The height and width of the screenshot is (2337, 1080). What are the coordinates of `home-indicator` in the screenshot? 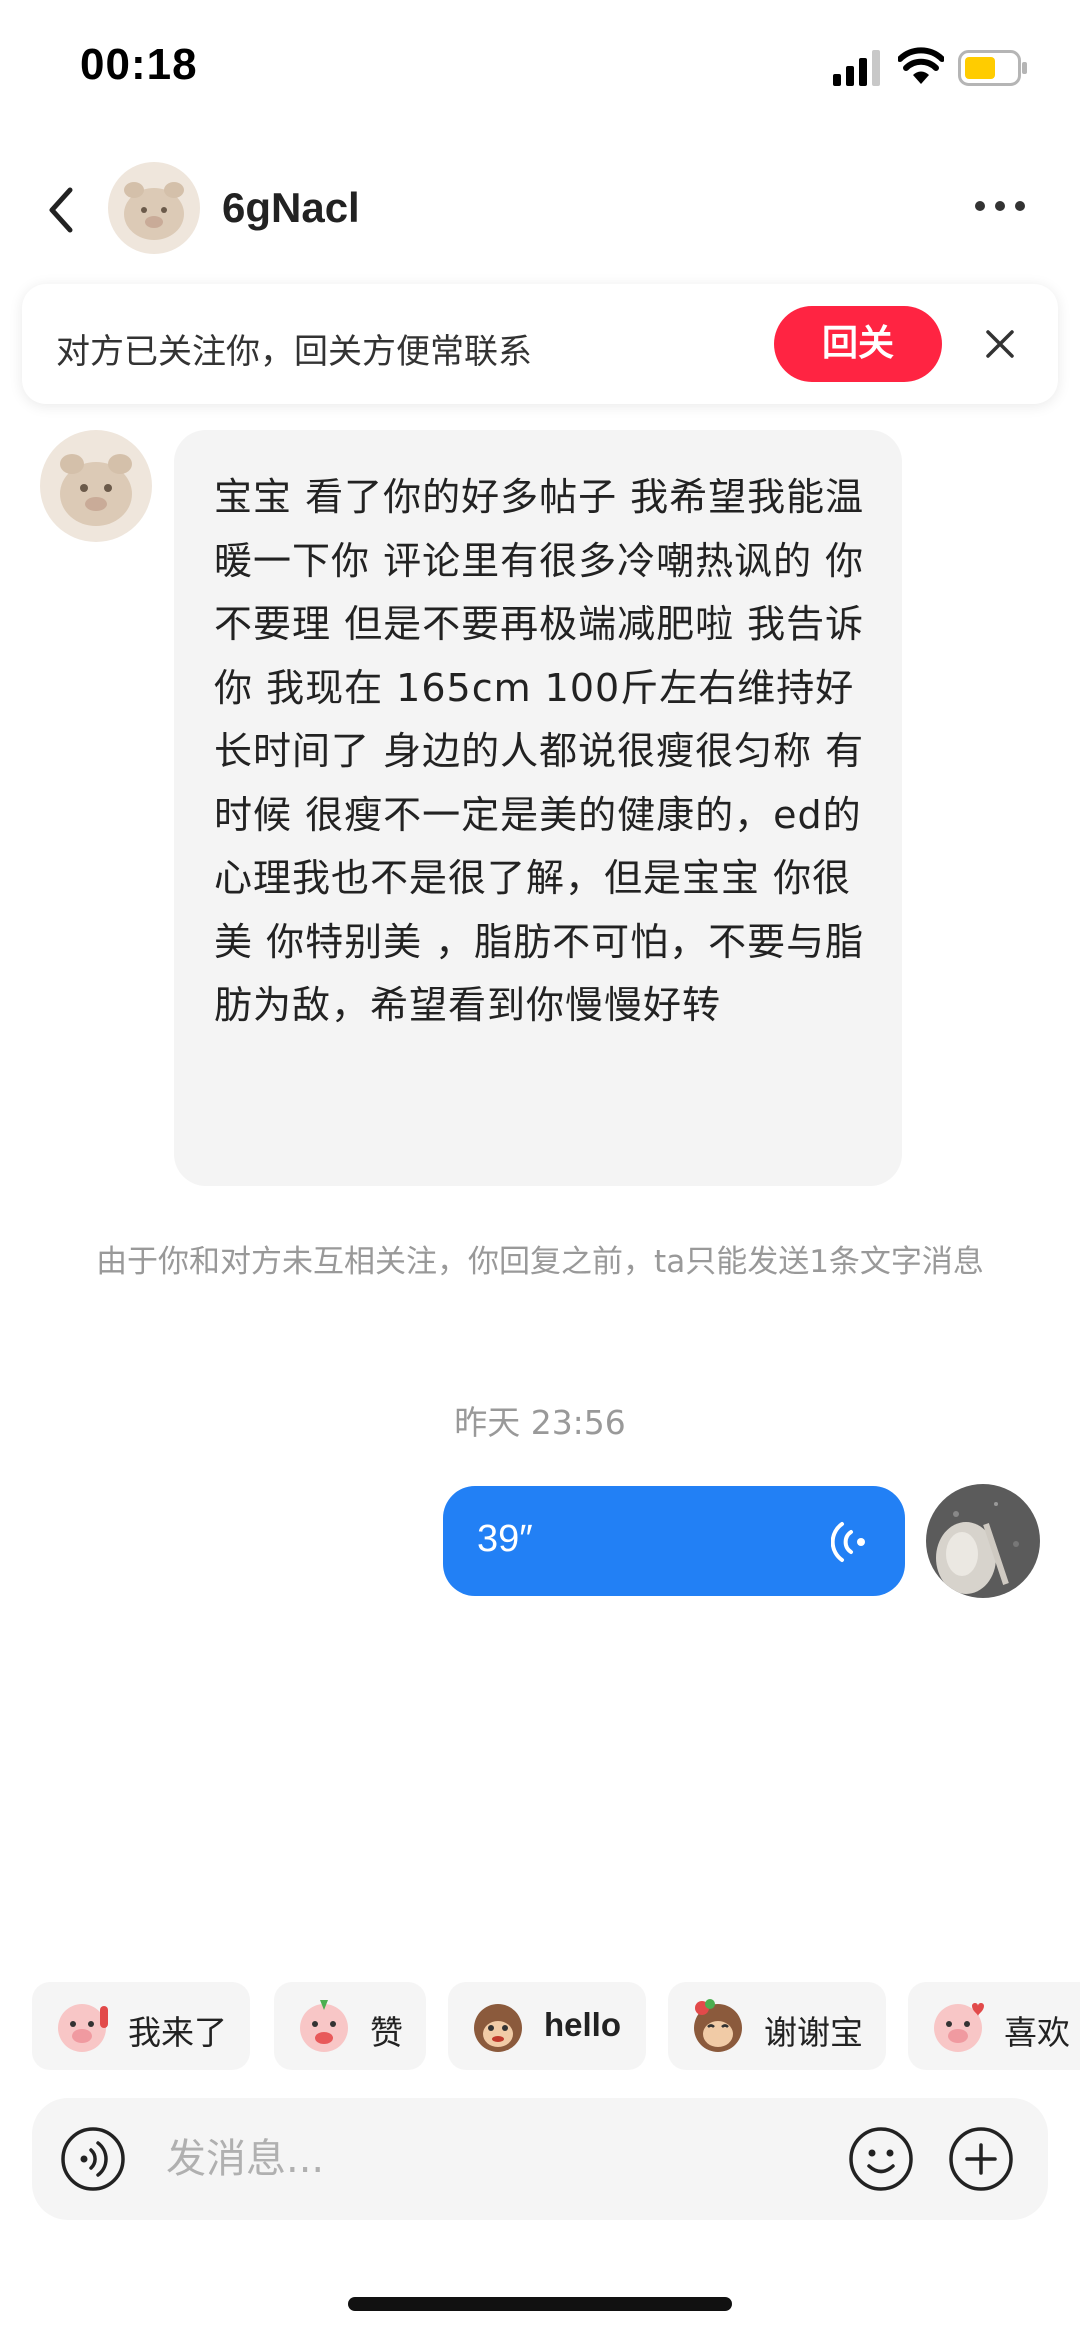 It's located at (540, 2304).